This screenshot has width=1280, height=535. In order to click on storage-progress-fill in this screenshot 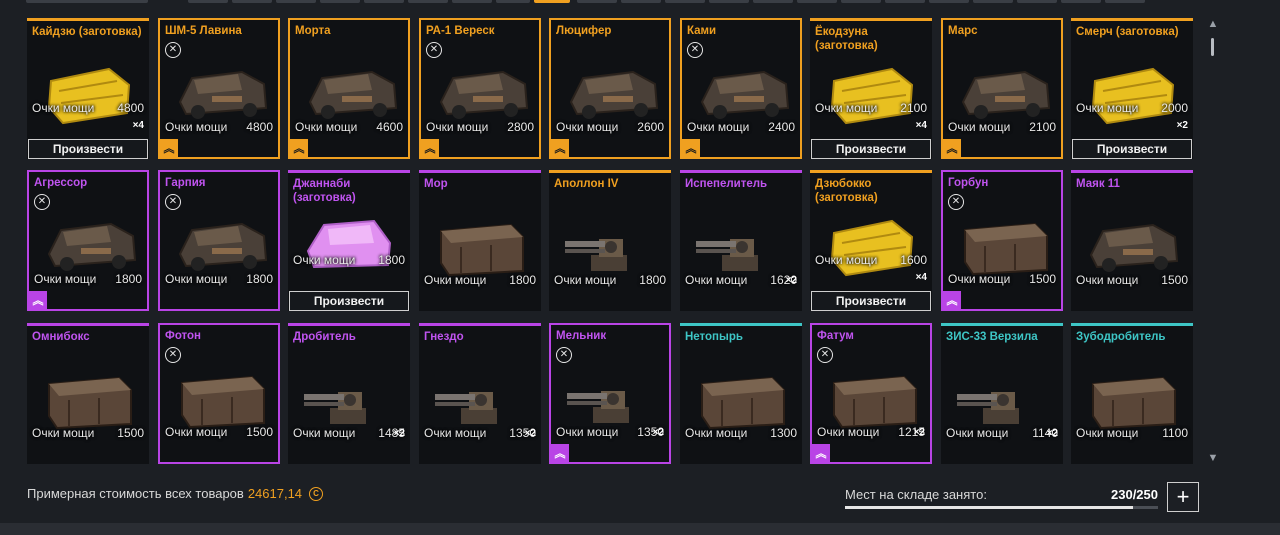, I will do `click(989, 507)`.